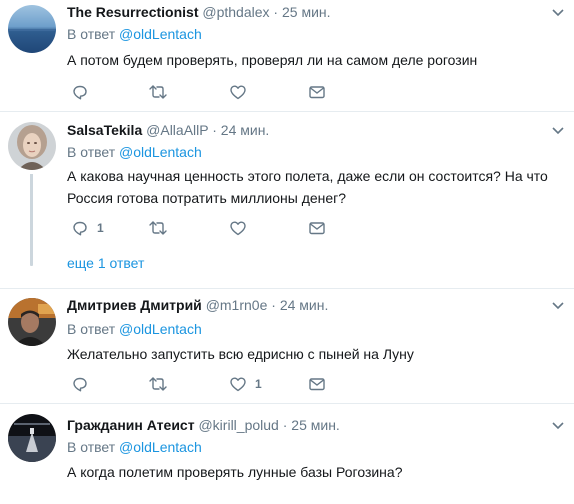  Describe the element at coordinates (237, 305) in the screenshot. I see `username: @m1rn0e` at that location.